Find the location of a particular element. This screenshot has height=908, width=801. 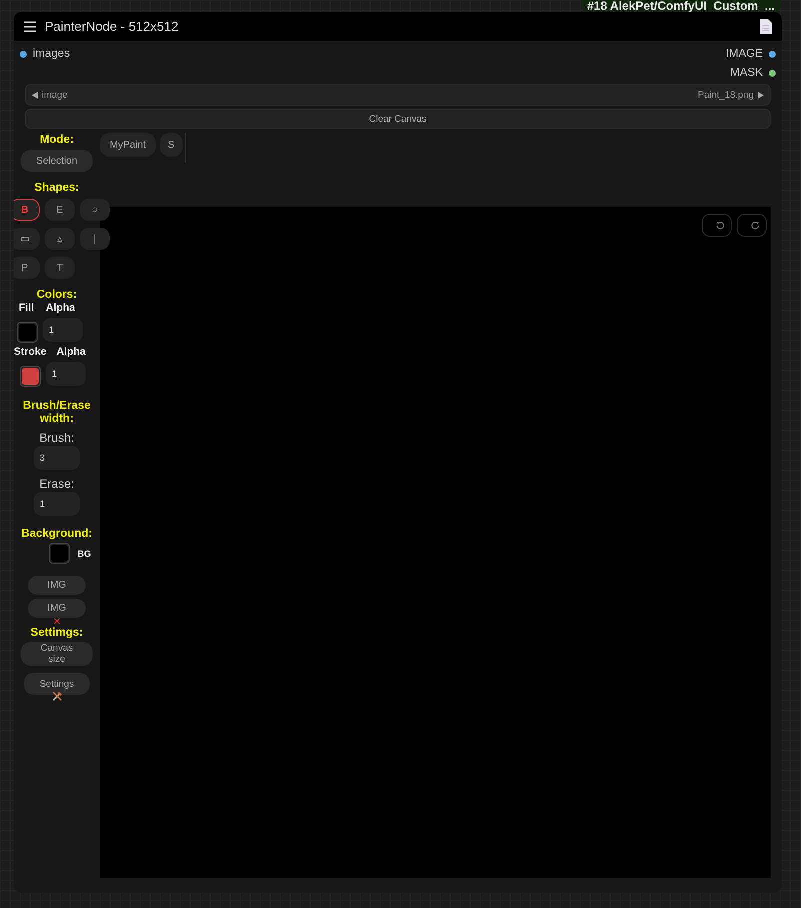

output-label: IMAGE is located at coordinates (744, 54).